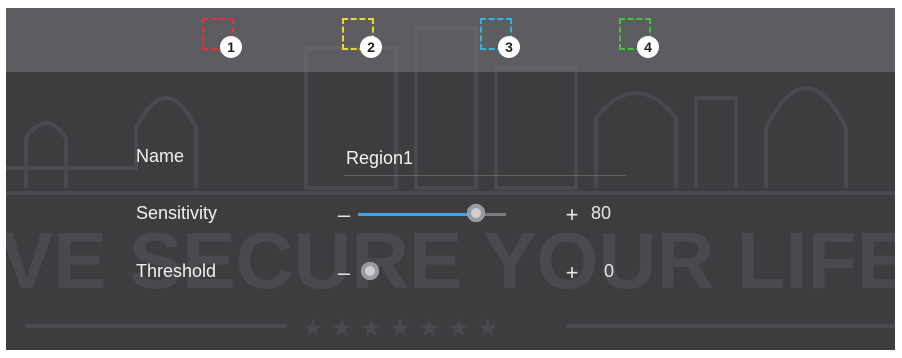 Image resolution: width=902 pixels, height=358 pixels. Describe the element at coordinates (601, 213) in the screenshot. I see `sensitivity-value: 80` at that location.